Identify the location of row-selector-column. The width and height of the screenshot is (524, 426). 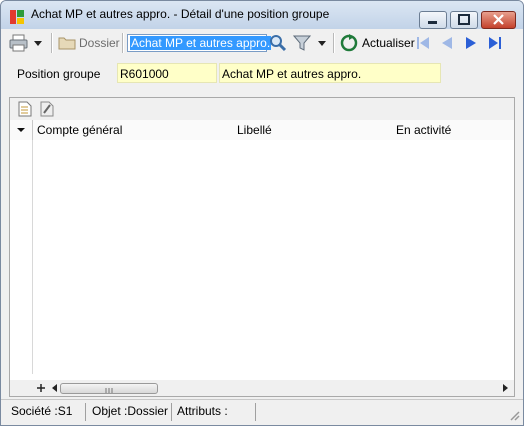
(21, 257).